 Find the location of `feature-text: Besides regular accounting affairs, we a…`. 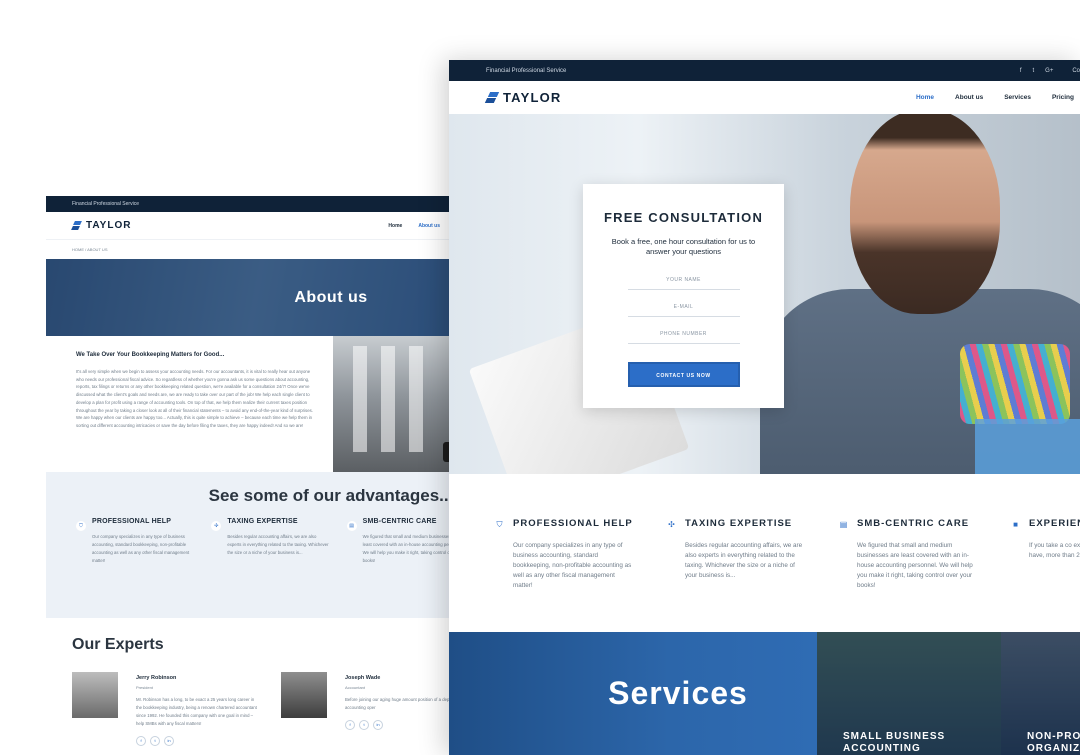

feature-text: Besides regular accounting affairs, we a… is located at coordinates (744, 560).